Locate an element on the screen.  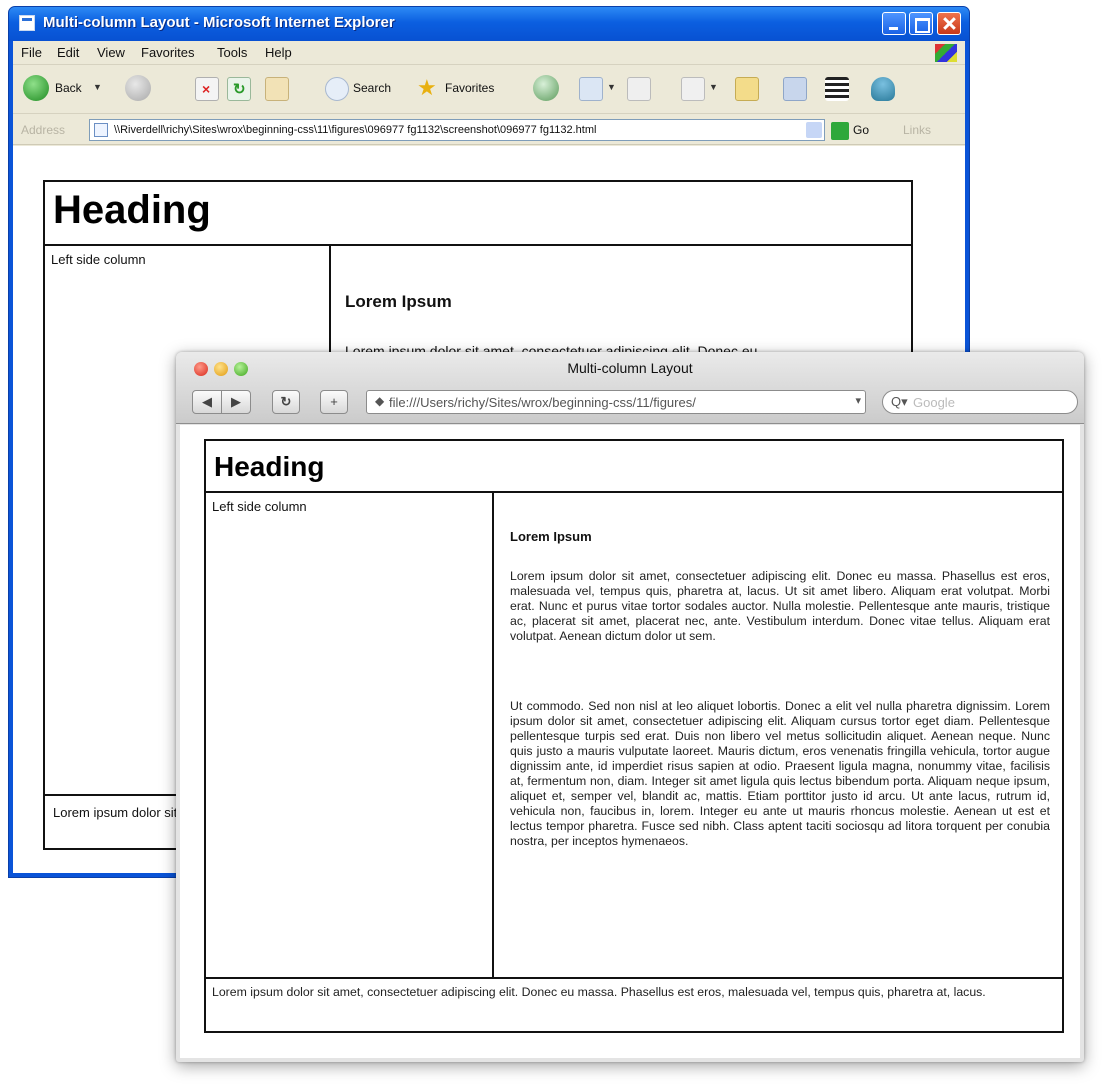
menu-favorites: Favorites is located at coordinates (167, 52).